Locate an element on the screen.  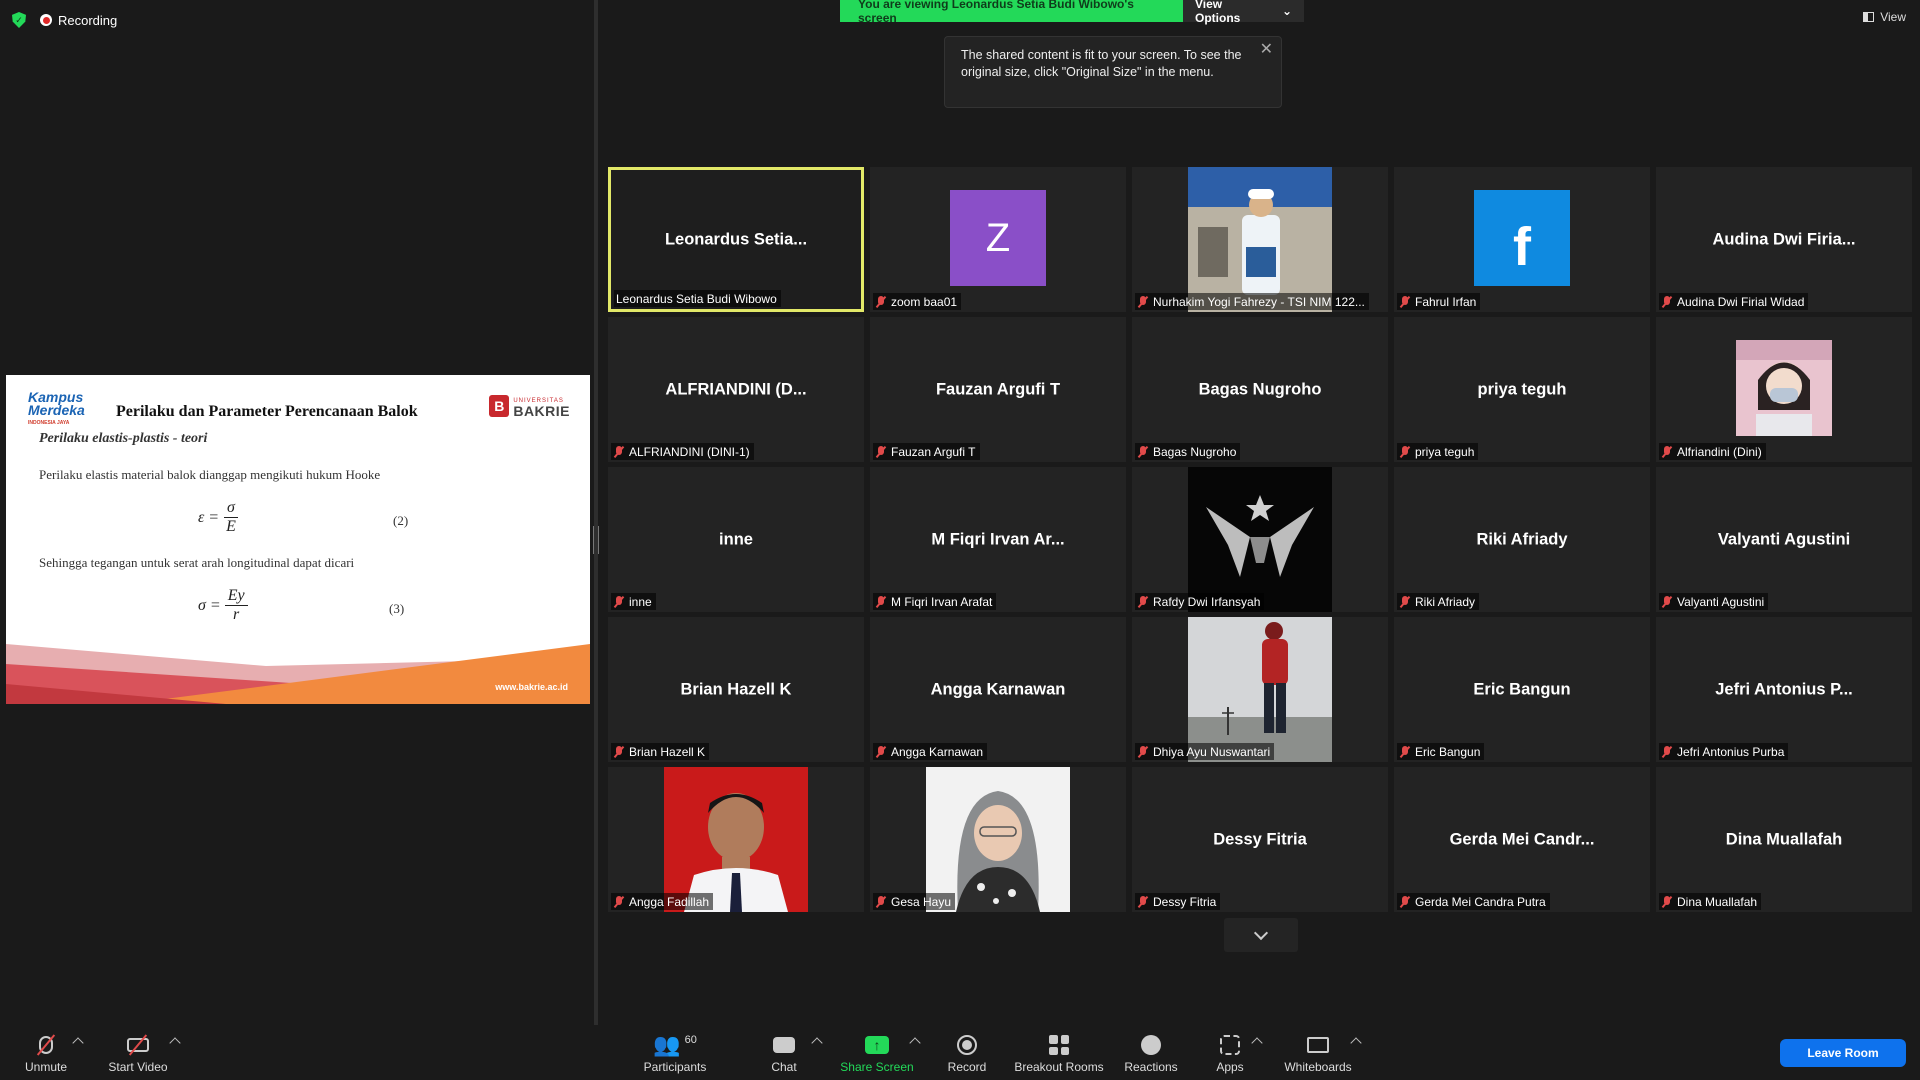
chat-options-caret is located at coordinates (817, 1043).